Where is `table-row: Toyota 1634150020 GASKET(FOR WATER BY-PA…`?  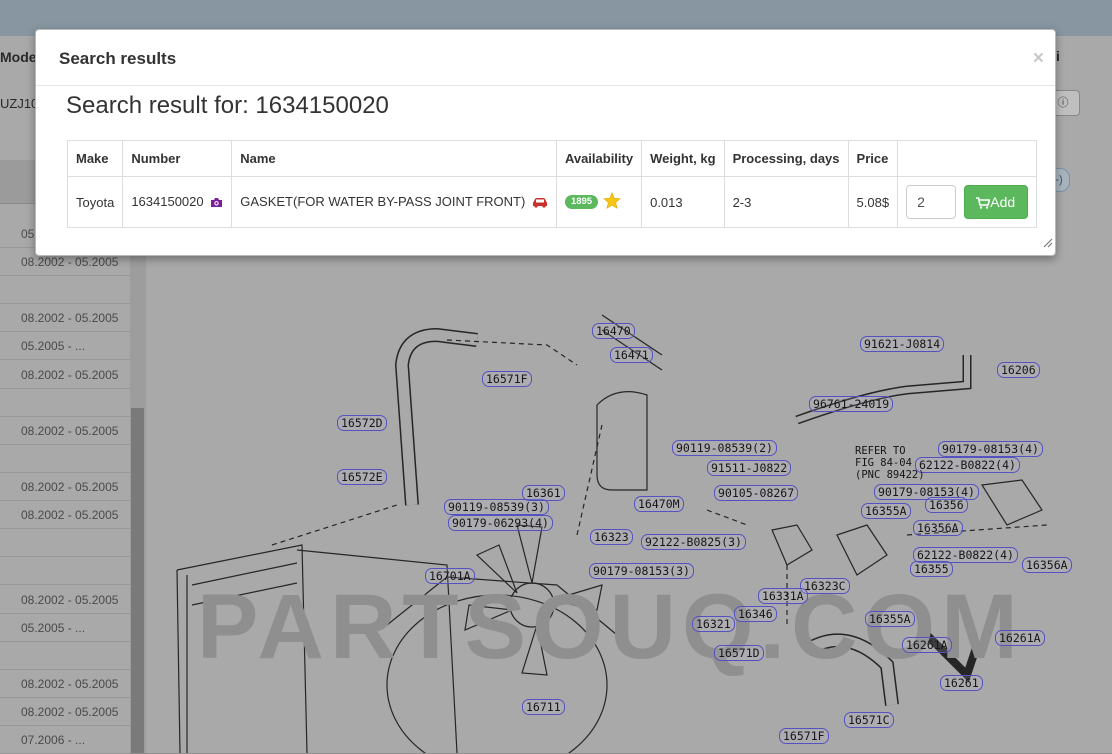 table-row: Toyota 1634150020 GASKET(FOR WATER BY-PA… is located at coordinates (551, 202).